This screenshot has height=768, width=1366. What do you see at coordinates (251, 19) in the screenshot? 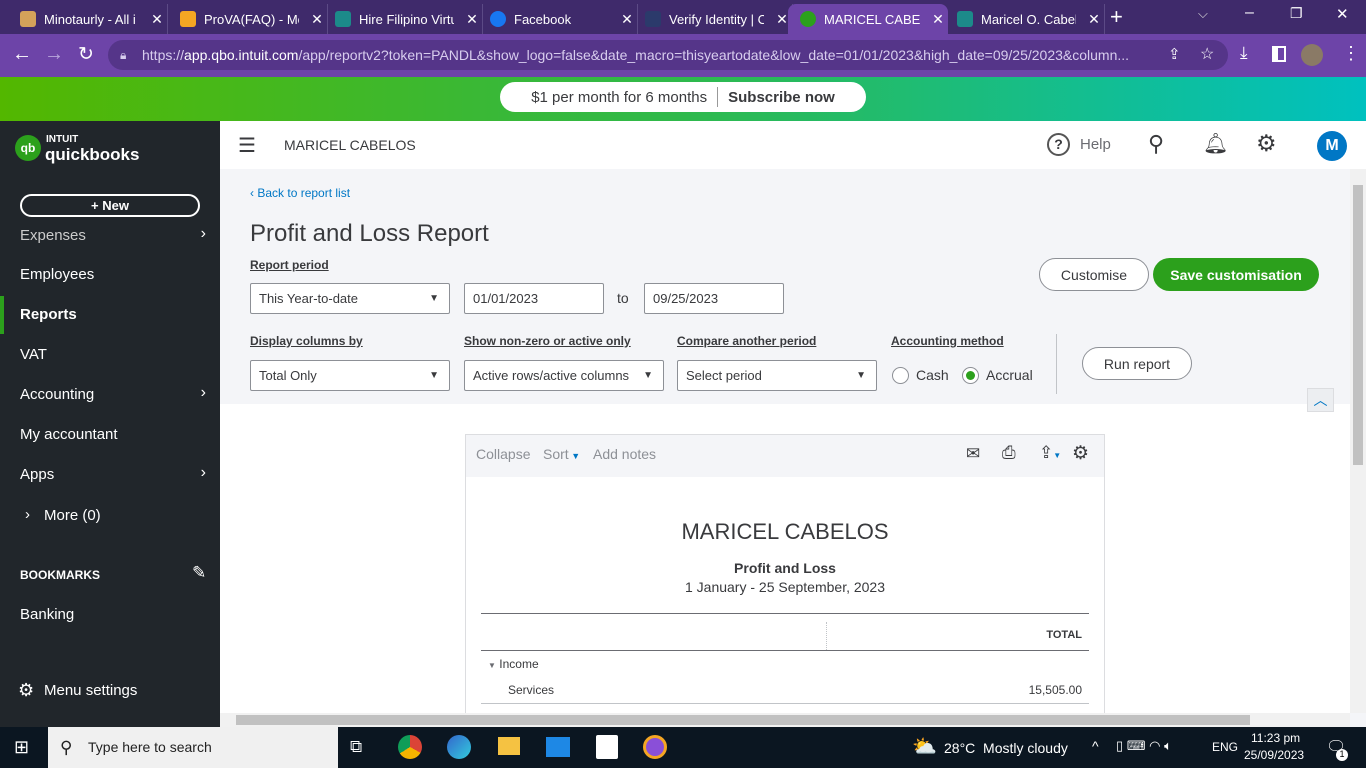
I see `tab-title: ProVA(FAQ) - Me` at bounding box center [251, 19].